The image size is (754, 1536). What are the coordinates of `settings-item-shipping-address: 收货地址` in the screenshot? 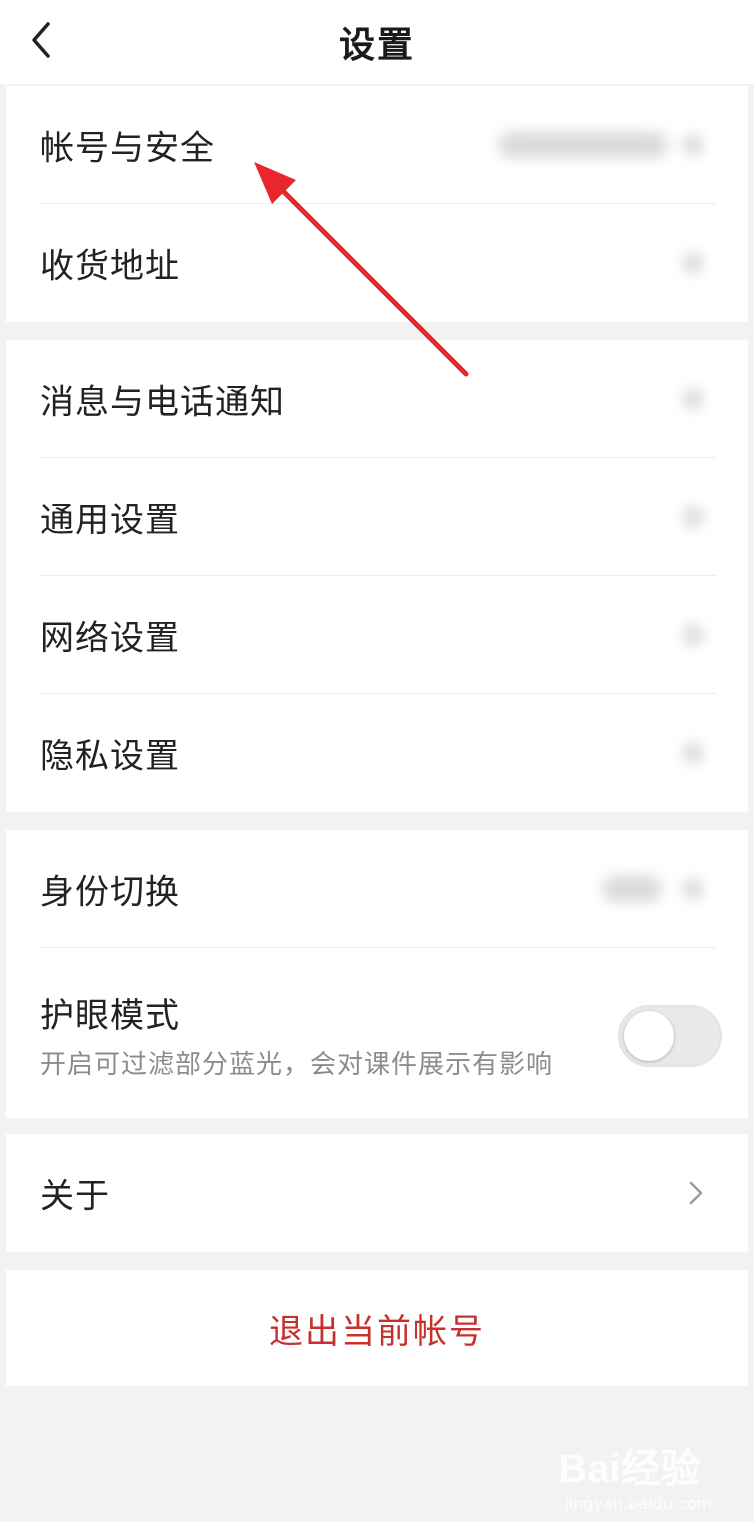 It's located at (377, 263).